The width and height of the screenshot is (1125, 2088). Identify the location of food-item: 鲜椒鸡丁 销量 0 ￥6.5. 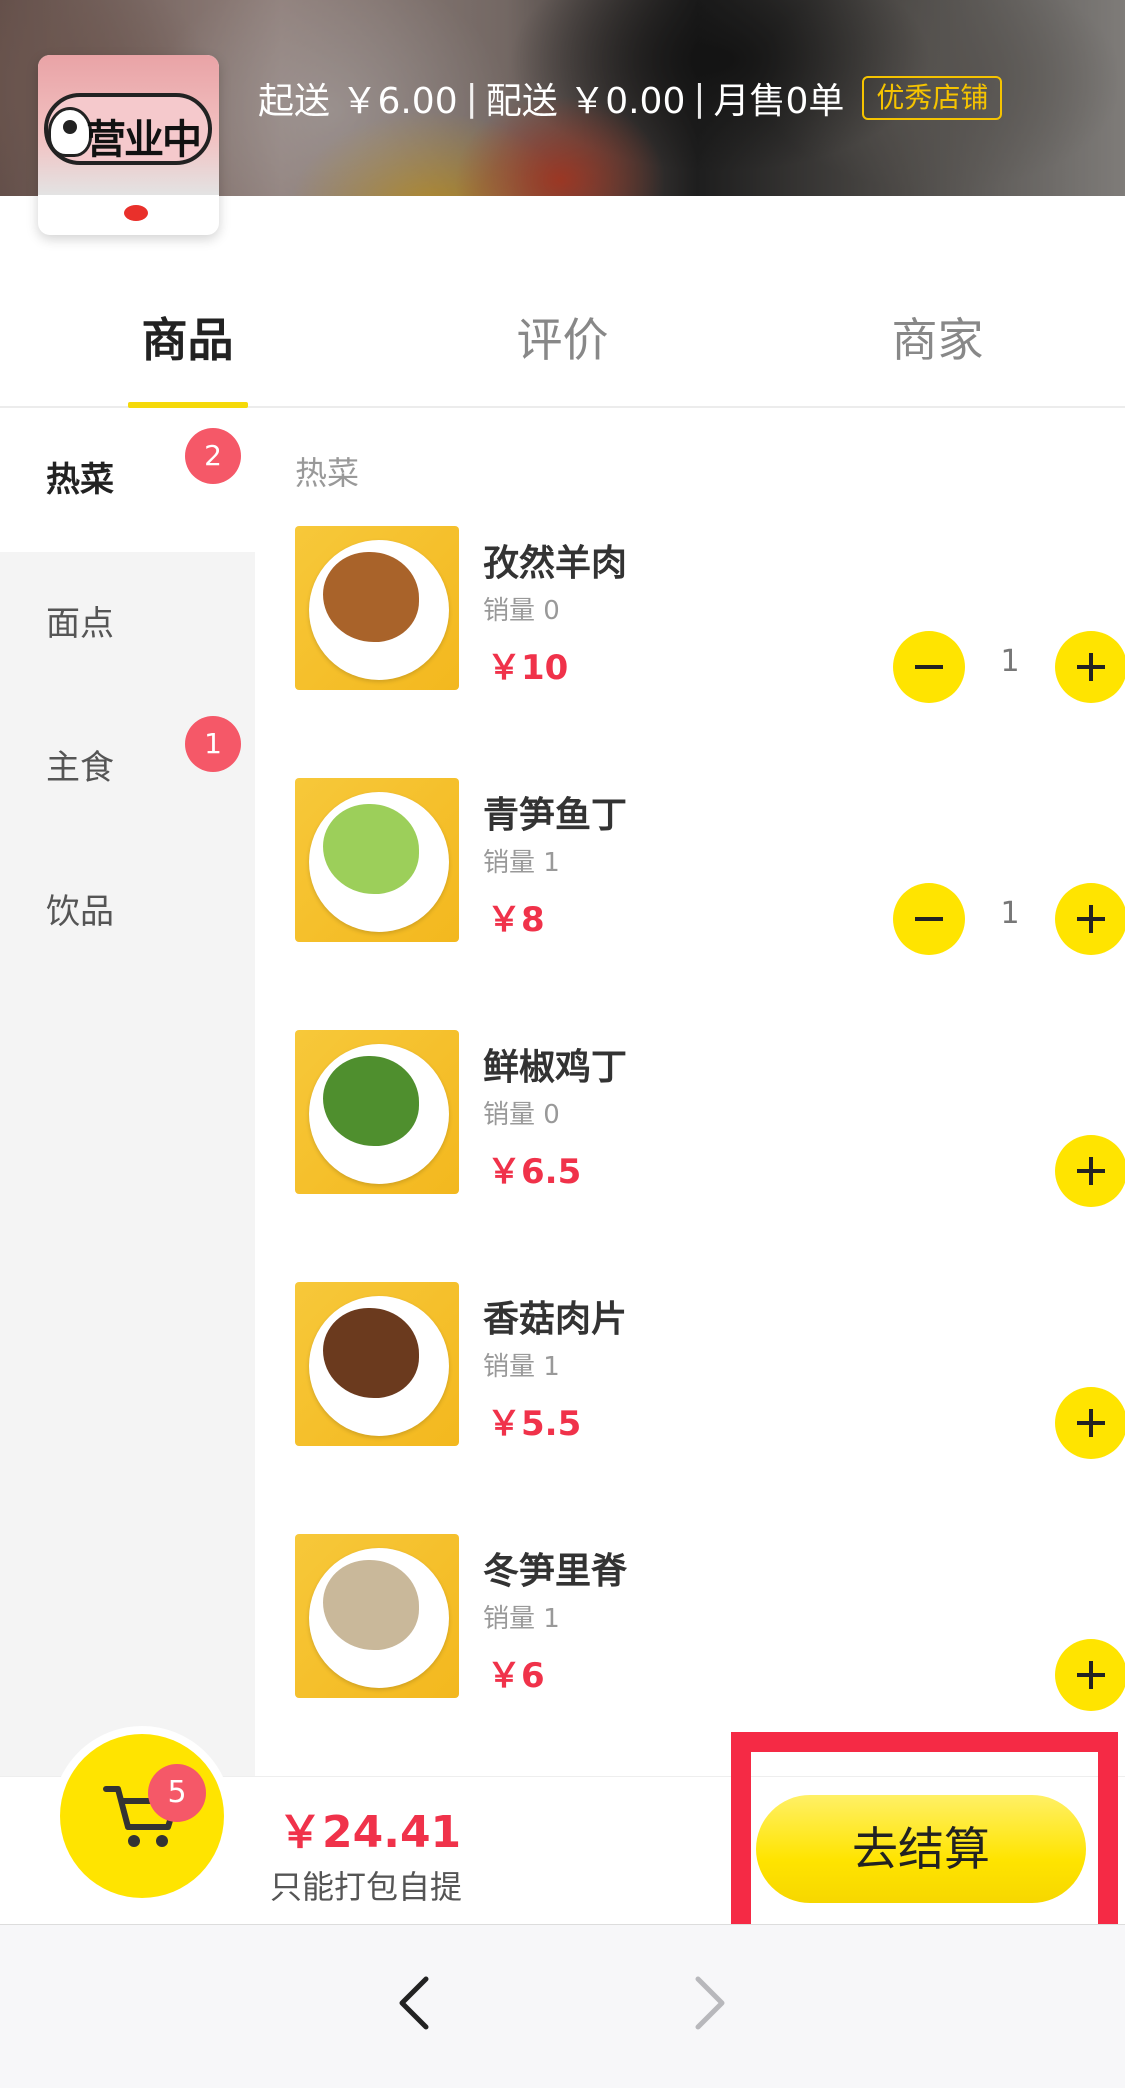
(710, 1118).